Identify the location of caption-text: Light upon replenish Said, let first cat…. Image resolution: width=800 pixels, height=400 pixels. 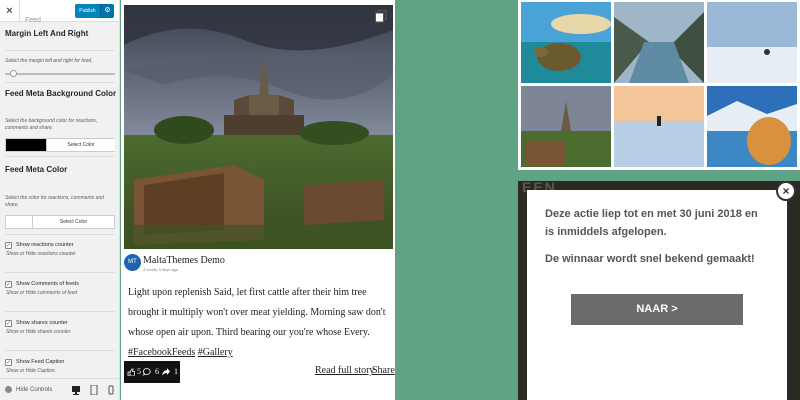
(257, 312).